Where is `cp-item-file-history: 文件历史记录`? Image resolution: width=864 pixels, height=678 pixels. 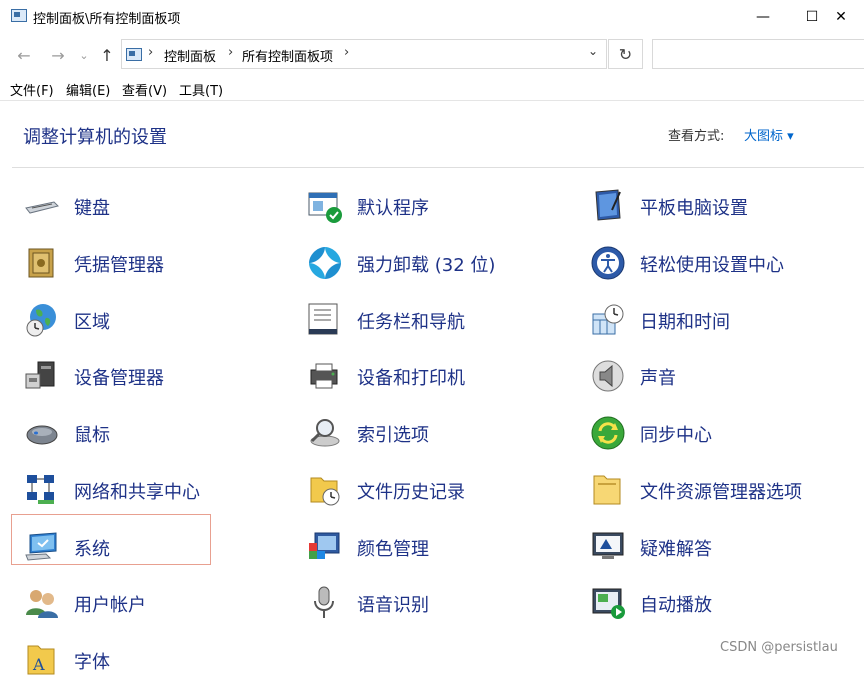 cp-item-file-history: 文件历史记录 is located at coordinates (442, 488).